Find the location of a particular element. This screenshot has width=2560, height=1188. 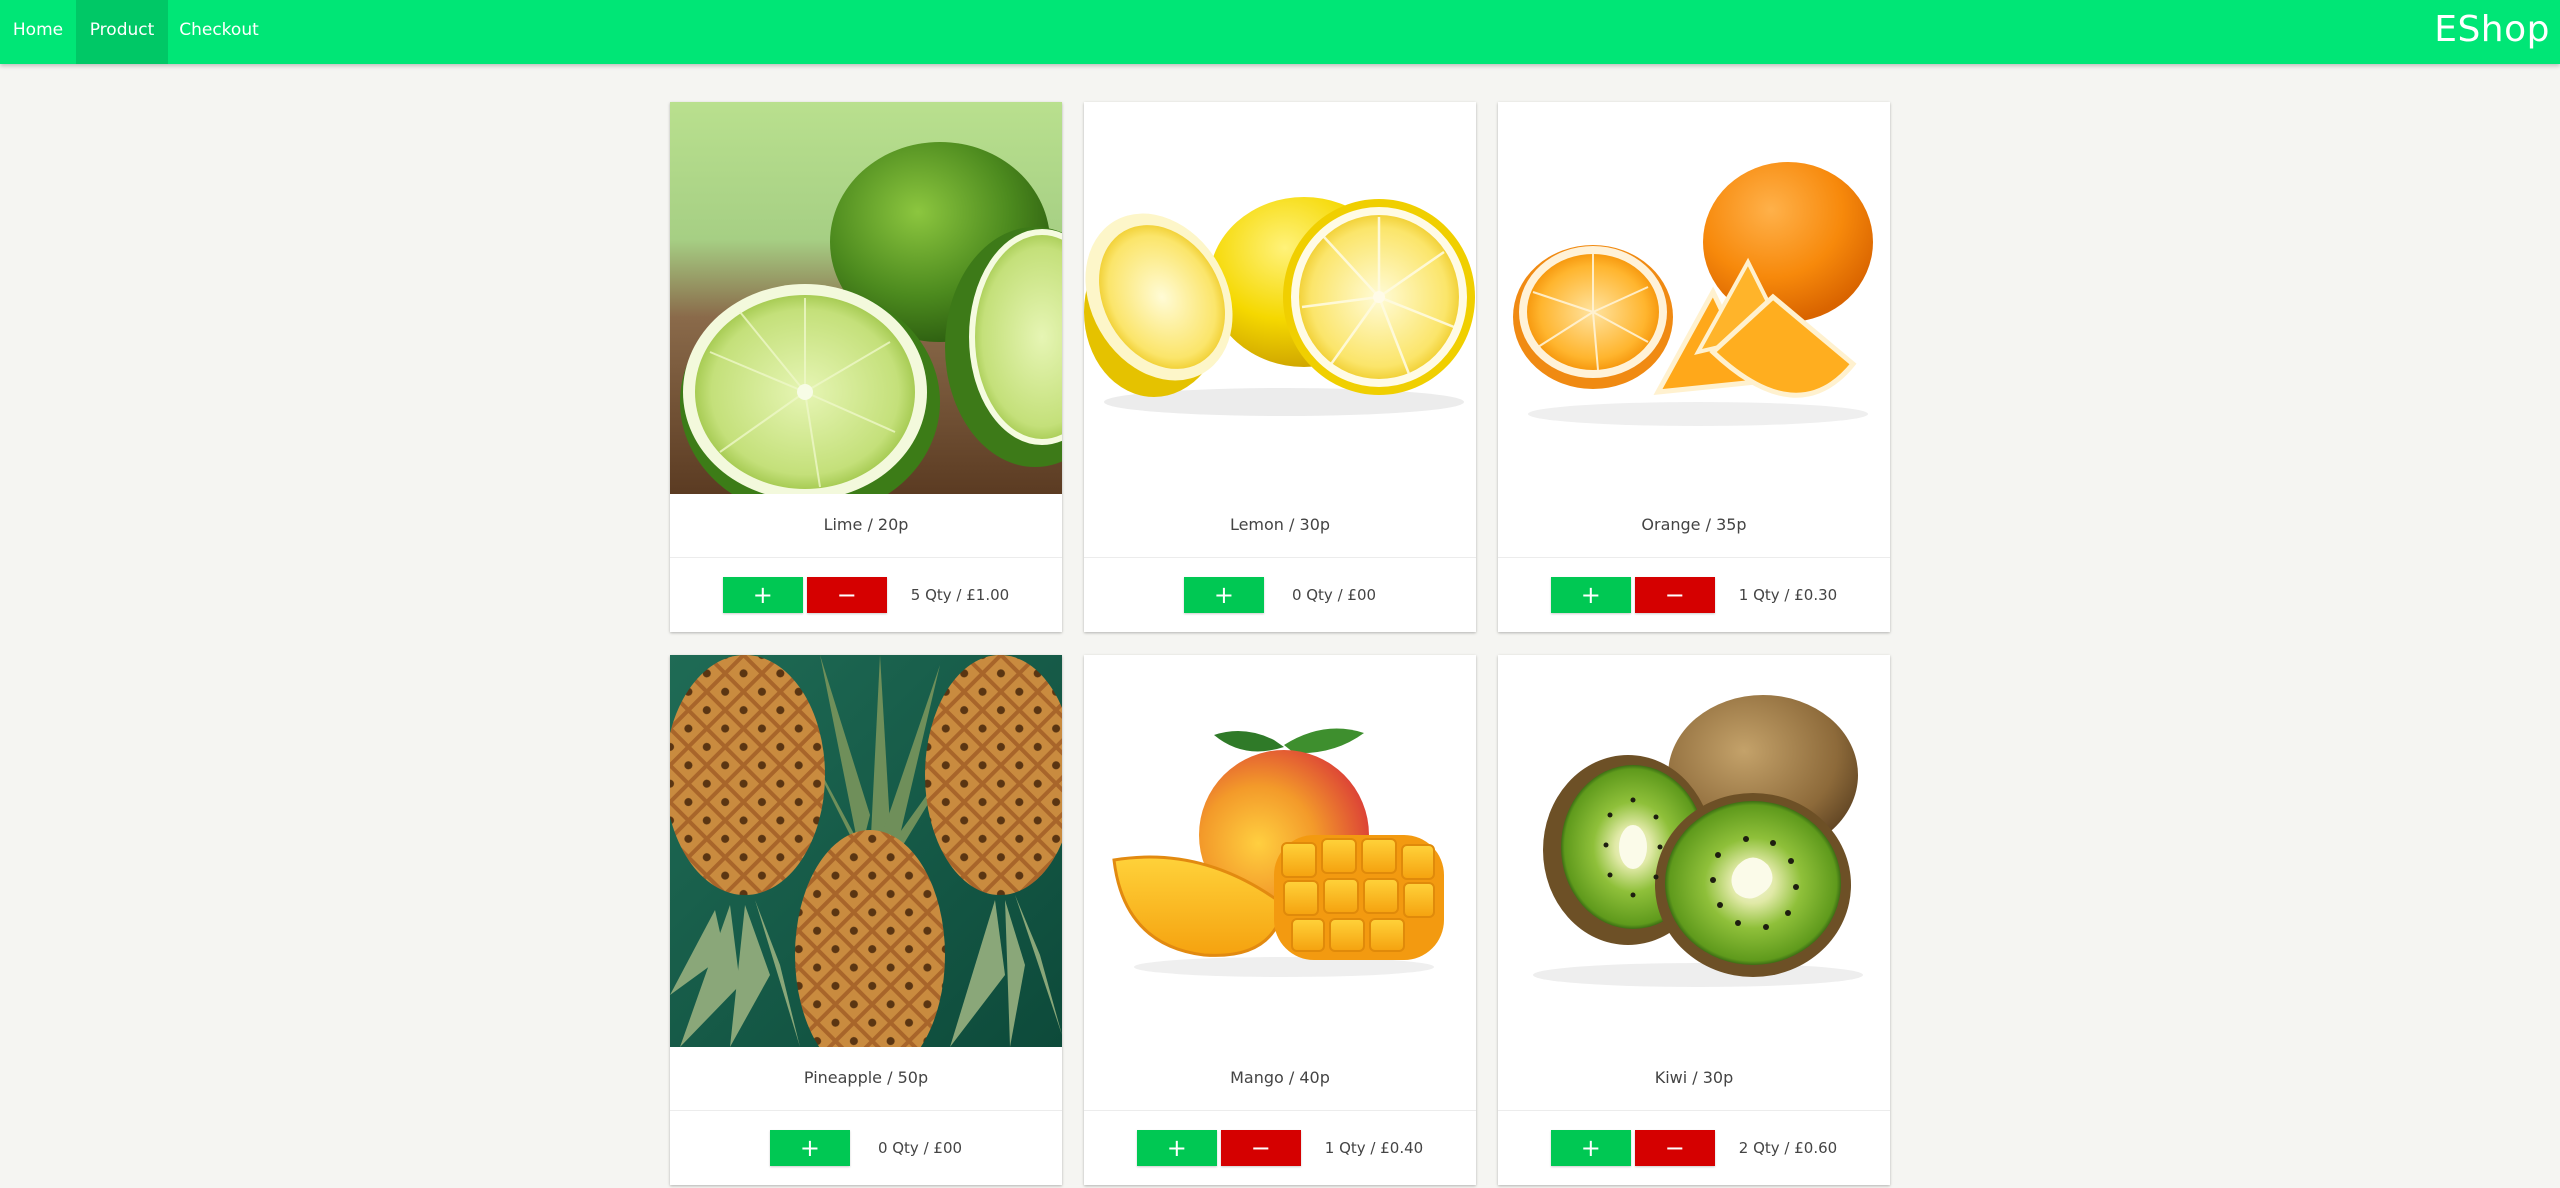

top-navbar: Home Product Checkout EShop is located at coordinates (1280, 32).